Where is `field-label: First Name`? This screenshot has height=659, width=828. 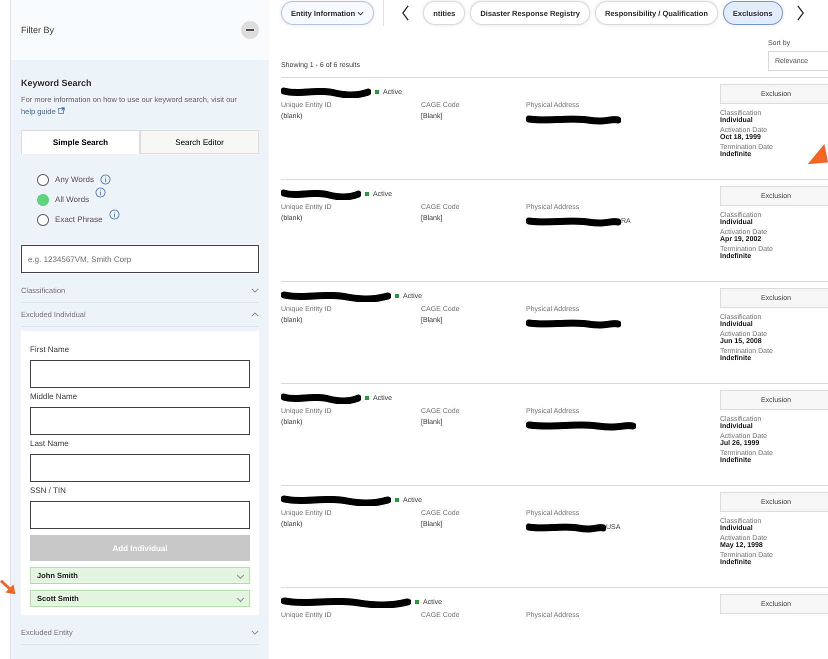 field-label: First Name is located at coordinates (50, 349).